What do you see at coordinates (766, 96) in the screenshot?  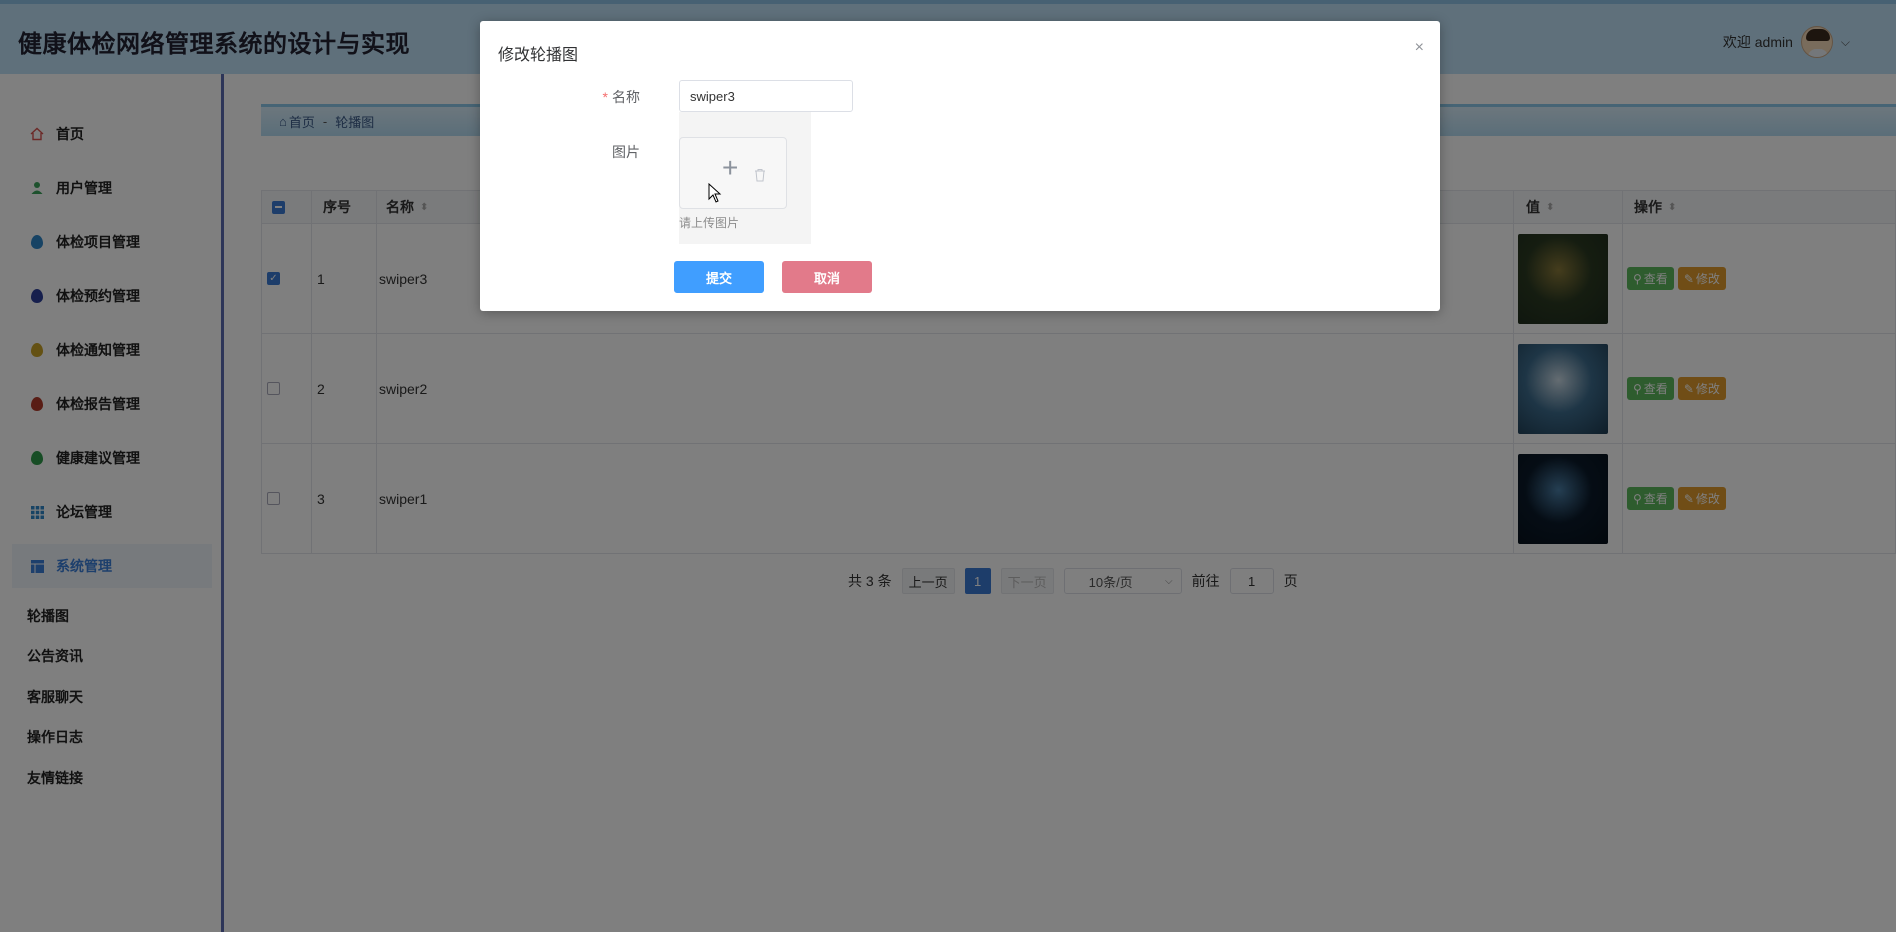 I see `name-input: swiper3` at bounding box center [766, 96].